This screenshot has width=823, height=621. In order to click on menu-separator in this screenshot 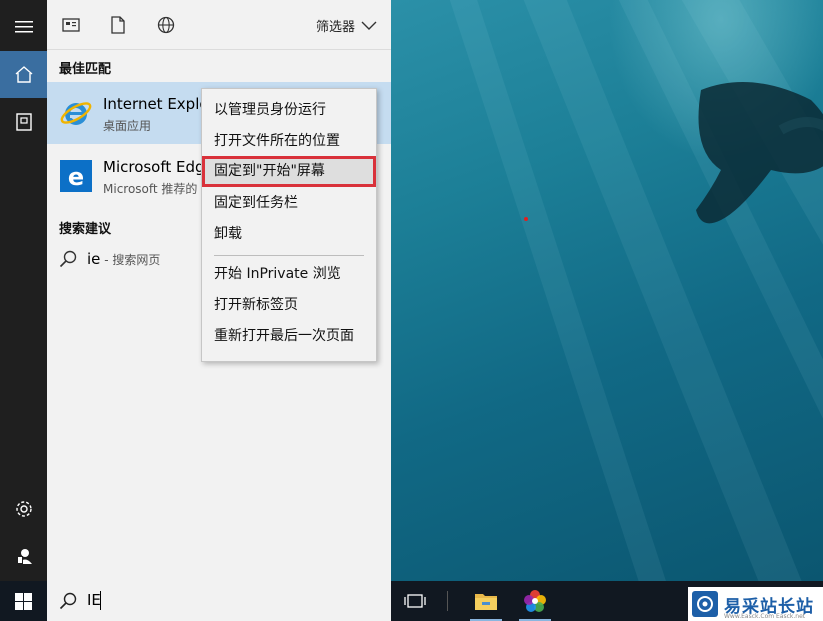, I will do `click(289, 255)`.